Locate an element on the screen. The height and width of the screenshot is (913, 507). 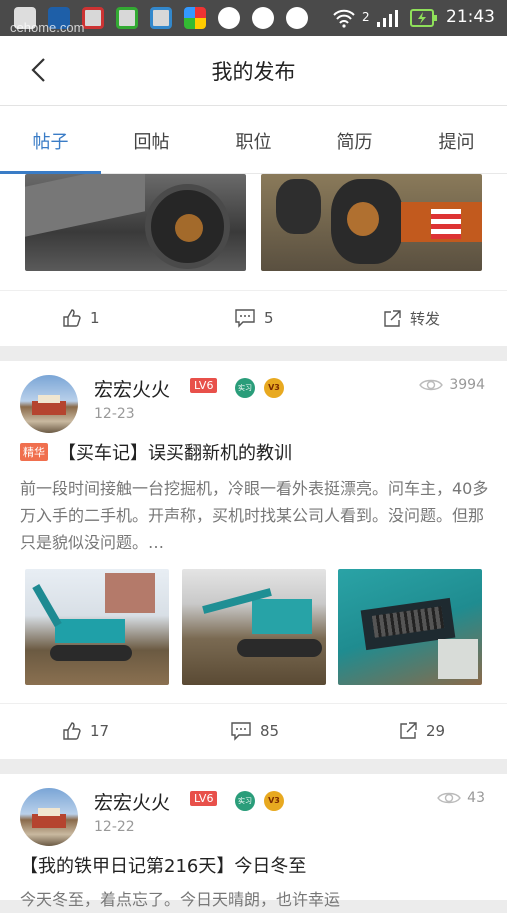
wifi-icon is located at coordinates (344, 18).